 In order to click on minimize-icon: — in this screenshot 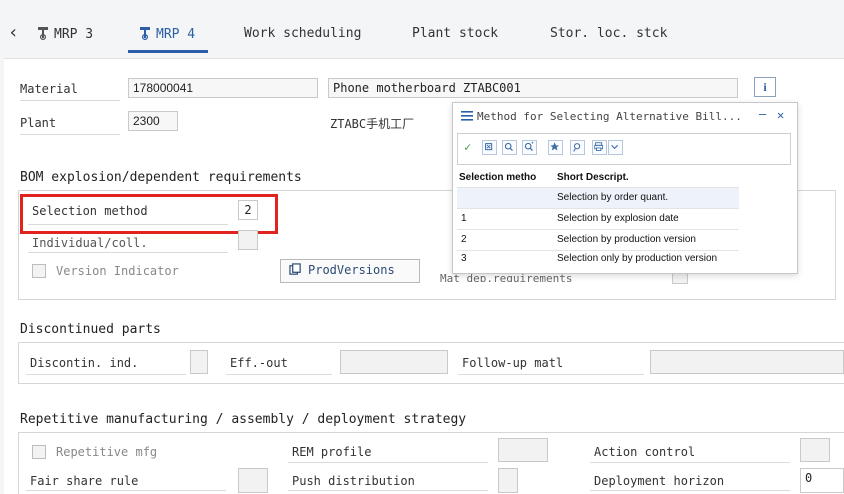, I will do `click(762, 114)`.